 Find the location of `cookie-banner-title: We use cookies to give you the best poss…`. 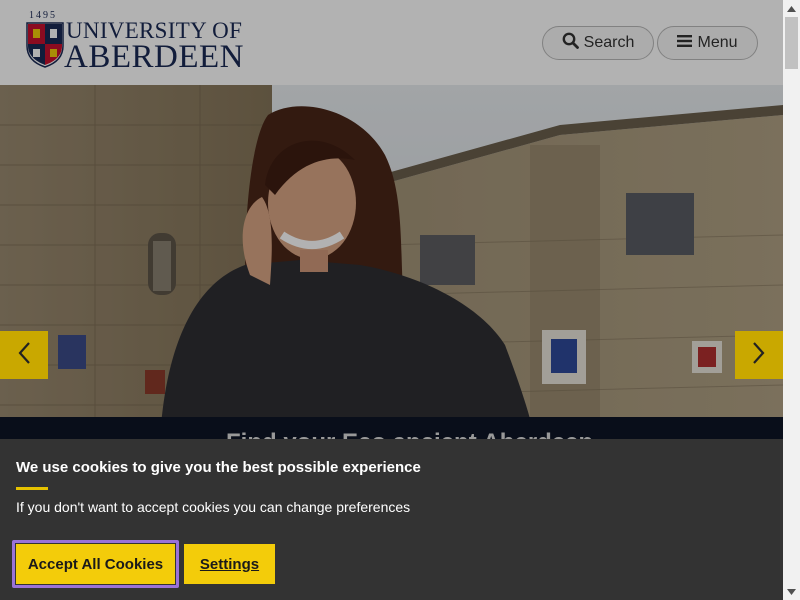

cookie-banner-title: We use cookies to give you the best poss… is located at coordinates (218, 467).